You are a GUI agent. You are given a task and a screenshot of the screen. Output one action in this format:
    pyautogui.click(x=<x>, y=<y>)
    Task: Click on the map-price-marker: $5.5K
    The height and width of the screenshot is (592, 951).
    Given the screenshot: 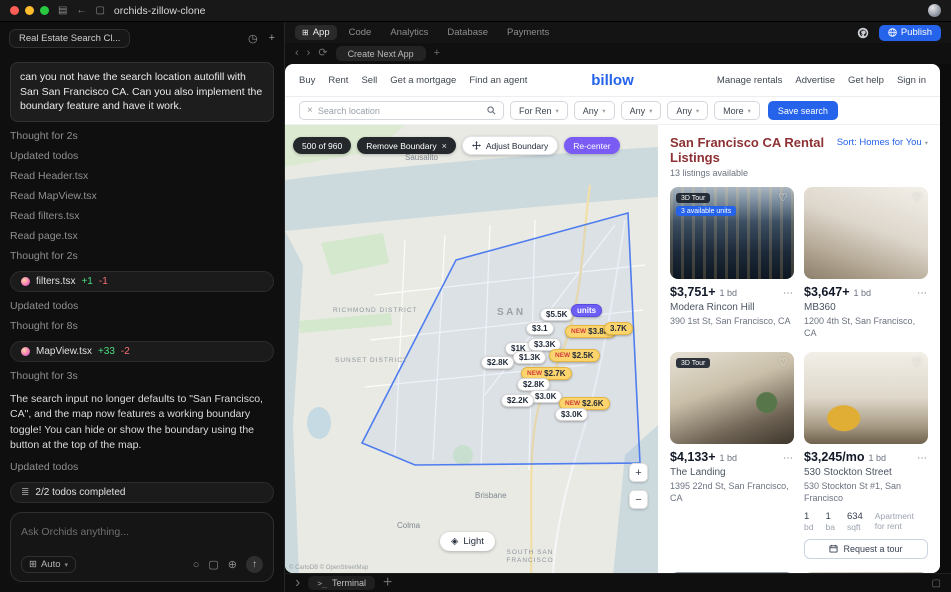 What is the action you would take?
    pyautogui.click(x=557, y=314)
    